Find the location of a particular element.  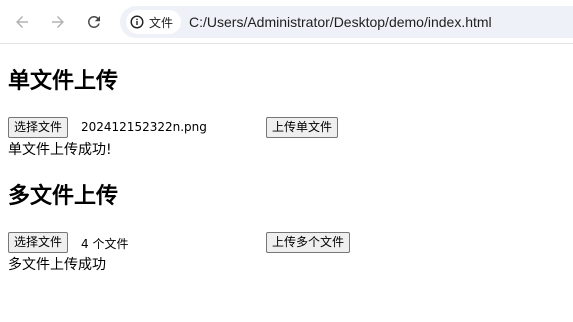

multi-upload-result: 多文件上传成功 is located at coordinates (57, 265).